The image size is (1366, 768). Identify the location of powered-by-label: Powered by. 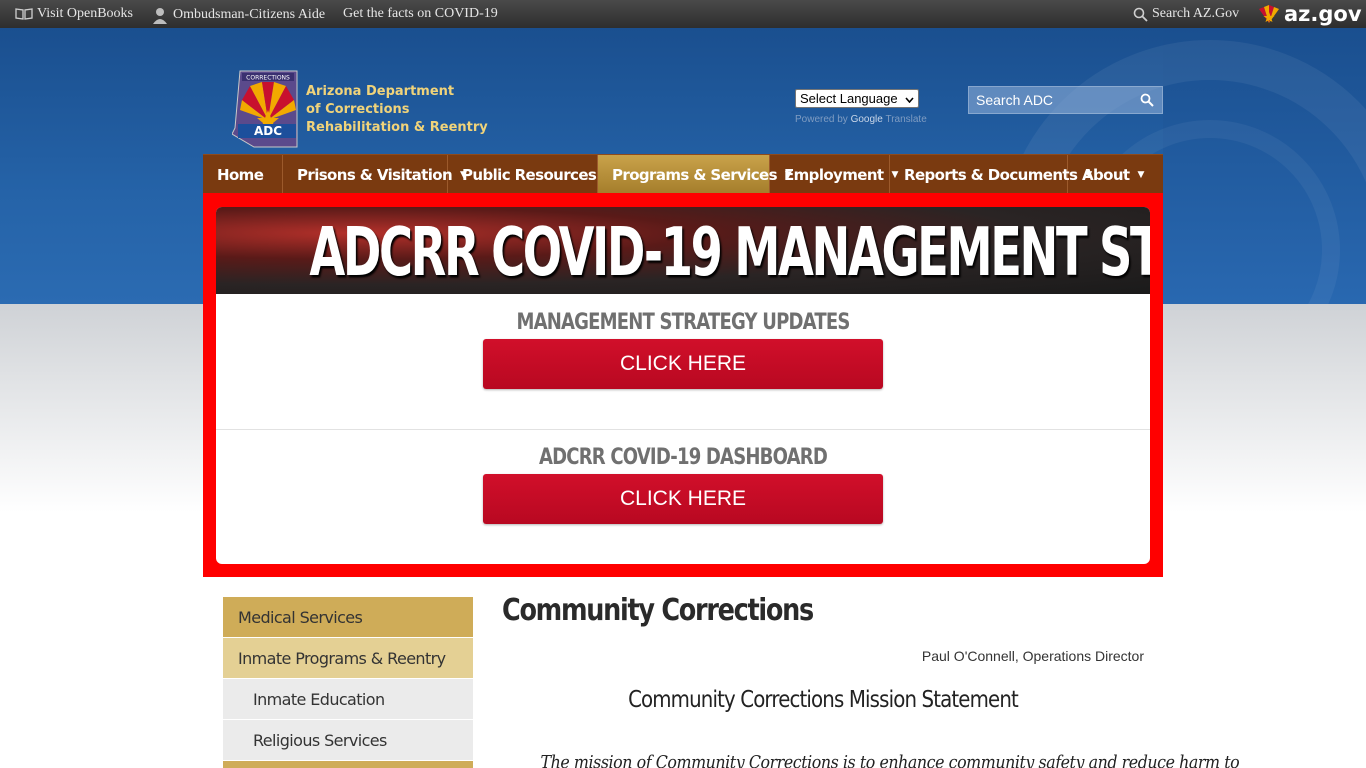
(821, 119).